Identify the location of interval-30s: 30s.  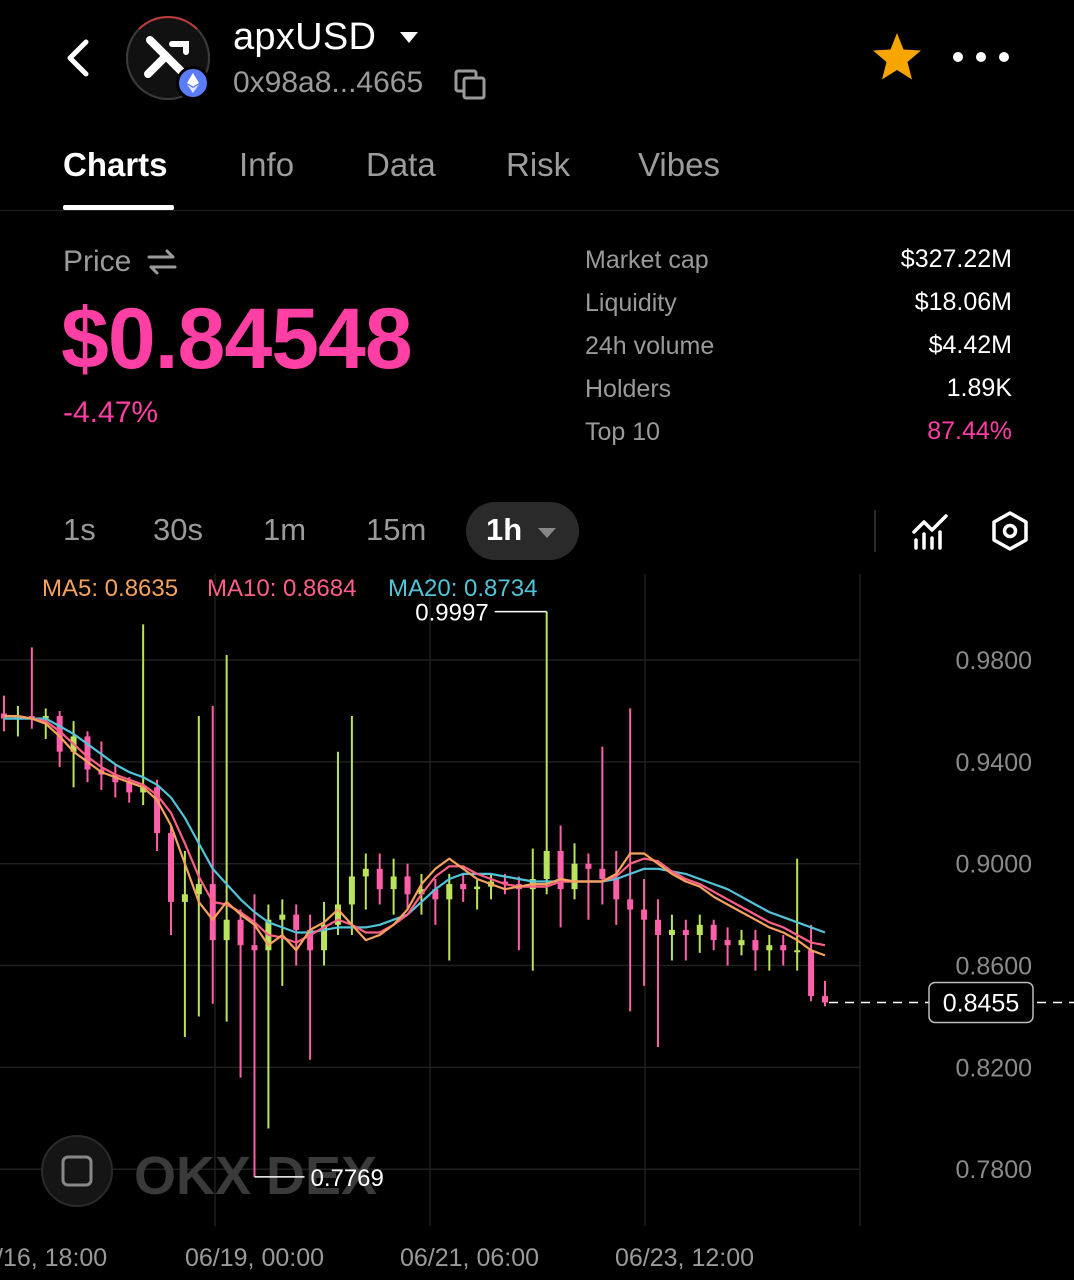
(178, 530).